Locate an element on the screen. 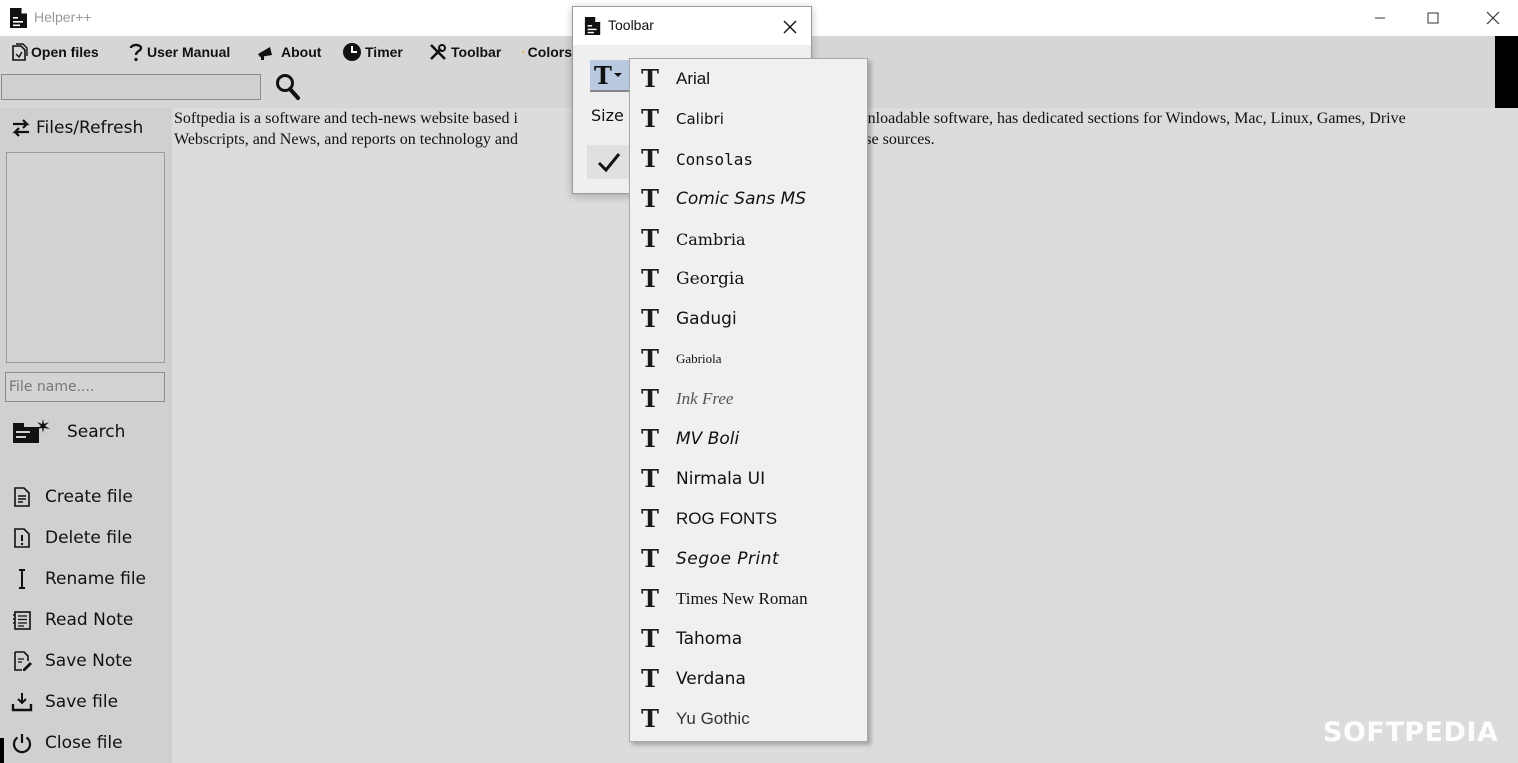 The width and height of the screenshot is (1518, 763). font-option-label: Arial is located at coordinates (693, 78).